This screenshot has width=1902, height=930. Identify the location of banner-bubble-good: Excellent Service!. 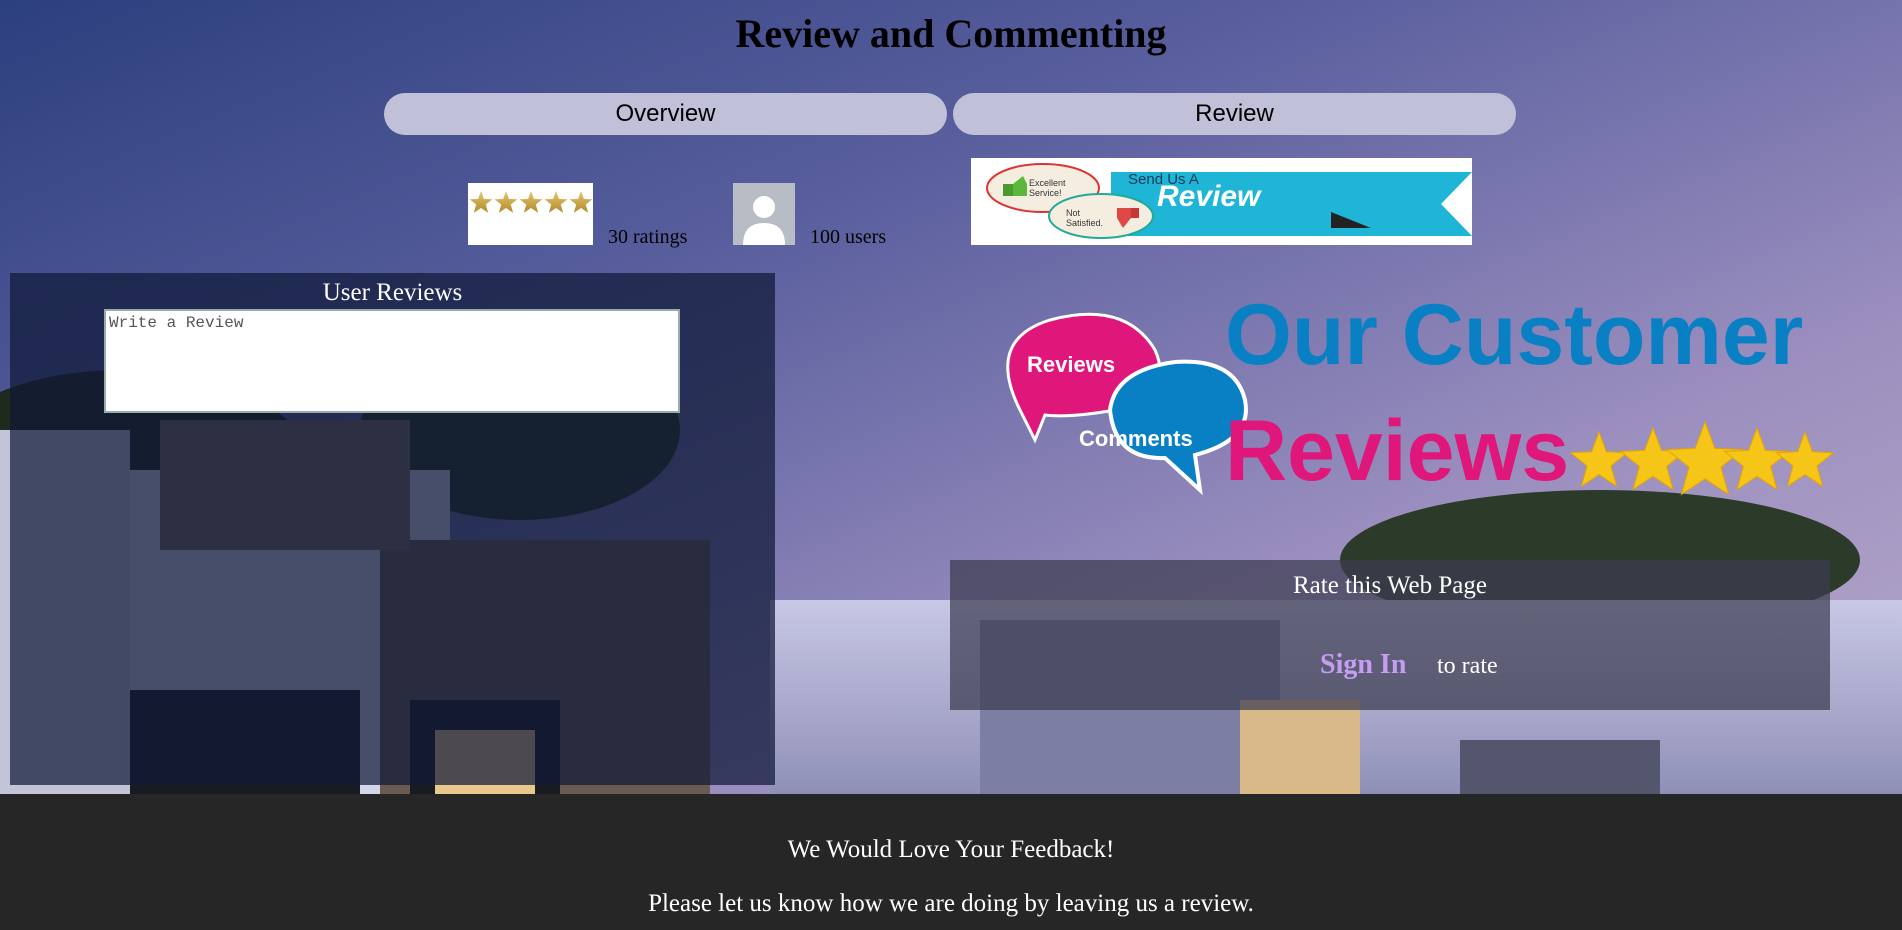
(1047, 188).